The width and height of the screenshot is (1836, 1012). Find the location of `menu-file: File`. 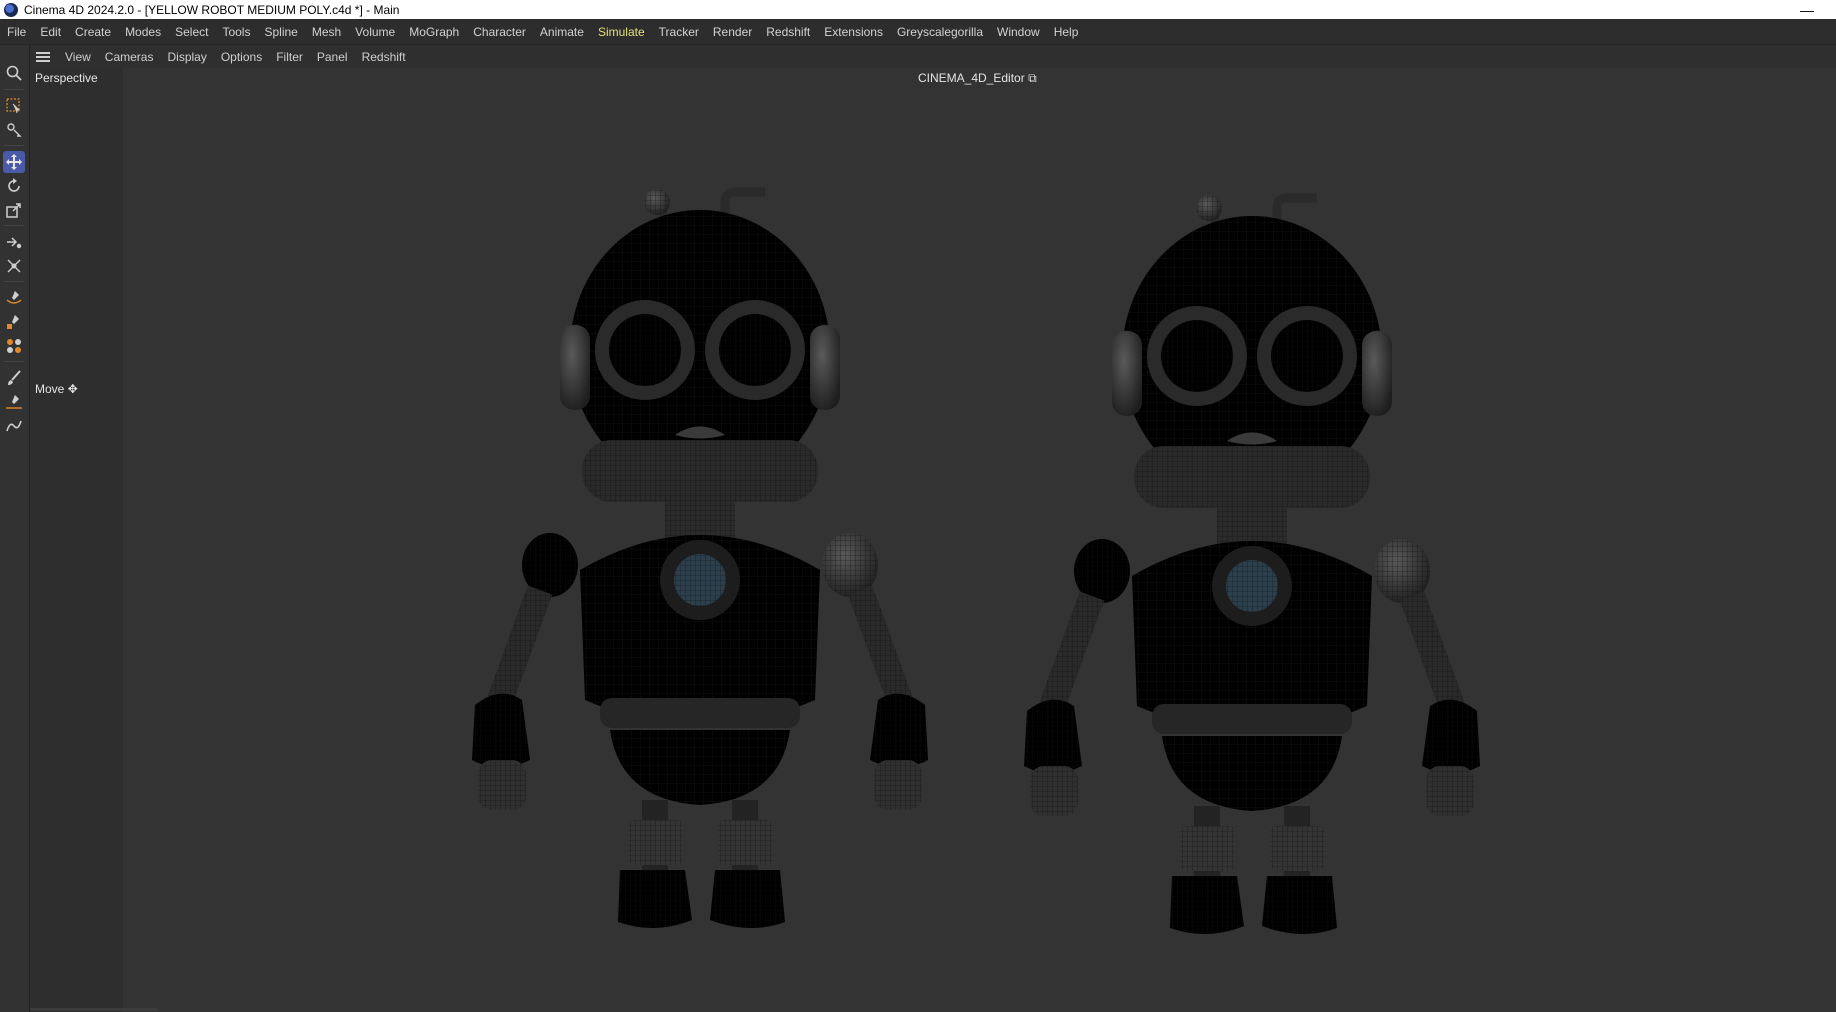

menu-file: File is located at coordinates (16, 32).